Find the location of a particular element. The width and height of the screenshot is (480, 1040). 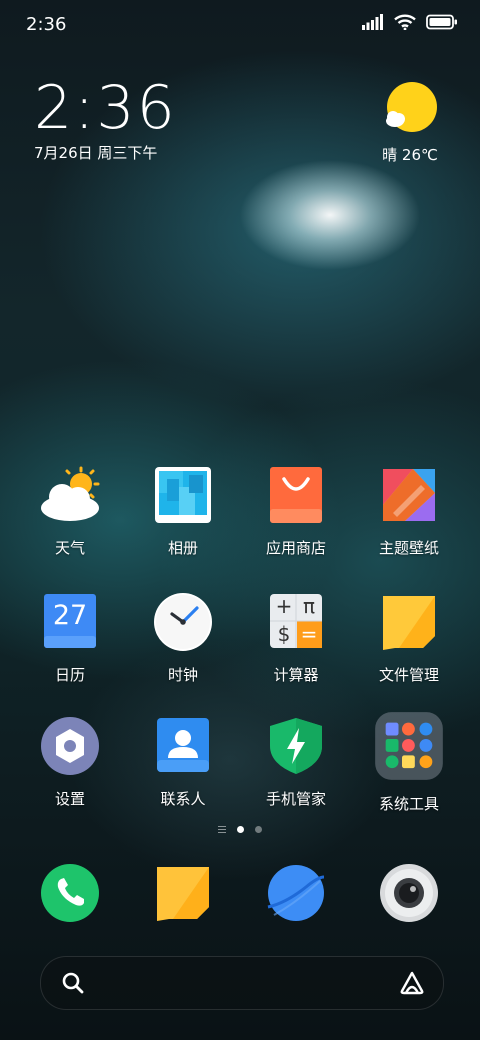

dock-messages is located at coordinates (183, 893).